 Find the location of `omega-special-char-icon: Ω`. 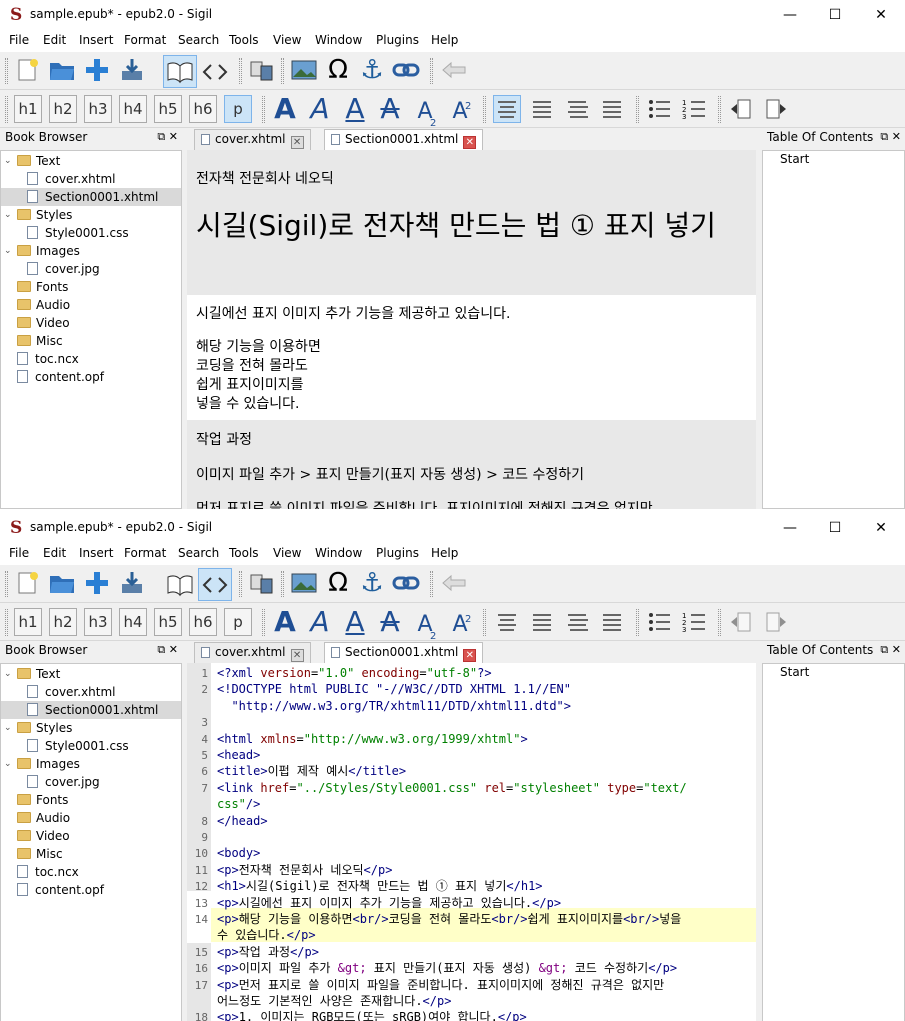

omega-special-char-icon: Ω is located at coordinates (338, 70).